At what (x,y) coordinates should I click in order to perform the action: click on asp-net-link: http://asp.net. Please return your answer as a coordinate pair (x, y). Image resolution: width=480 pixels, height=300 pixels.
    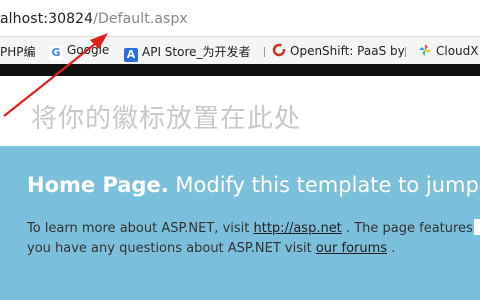
    Looking at the image, I should click on (298, 228).